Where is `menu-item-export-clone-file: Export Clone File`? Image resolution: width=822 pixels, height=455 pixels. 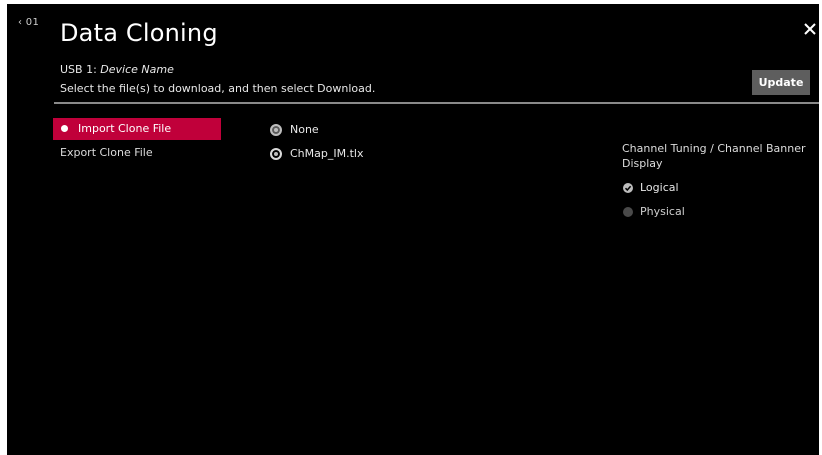 menu-item-export-clone-file: Export Clone File is located at coordinates (137, 153).